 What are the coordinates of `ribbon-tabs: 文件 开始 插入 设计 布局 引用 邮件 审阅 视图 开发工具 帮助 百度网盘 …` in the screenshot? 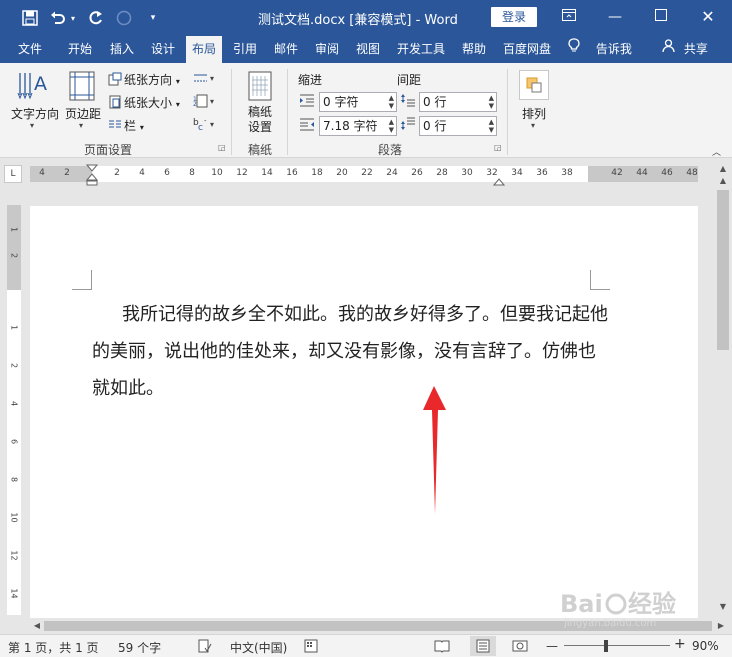 It's located at (366, 49).